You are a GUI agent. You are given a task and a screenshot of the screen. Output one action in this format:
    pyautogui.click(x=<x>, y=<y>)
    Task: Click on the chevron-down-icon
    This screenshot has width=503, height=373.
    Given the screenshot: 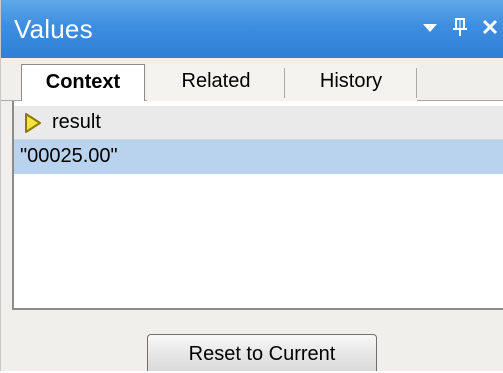 What is the action you would take?
    pyautogui.click(x=430, y=28)
    